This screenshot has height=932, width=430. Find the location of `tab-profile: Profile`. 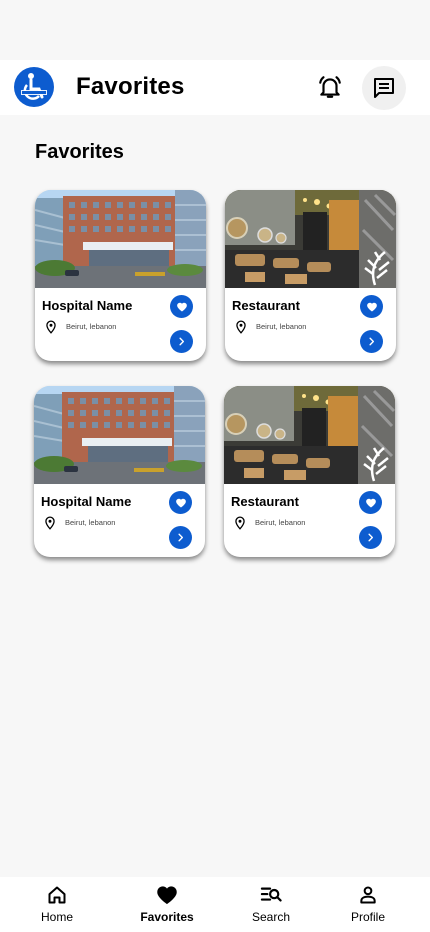

tab-profile: Profile is located at coordinates (368, 904).